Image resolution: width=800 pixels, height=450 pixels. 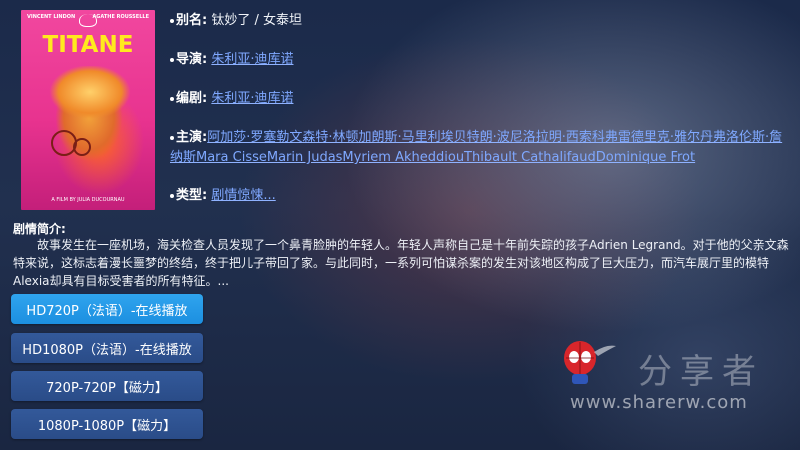 I want to click on writer-label: 编剧:, so click(x=192, y=98).